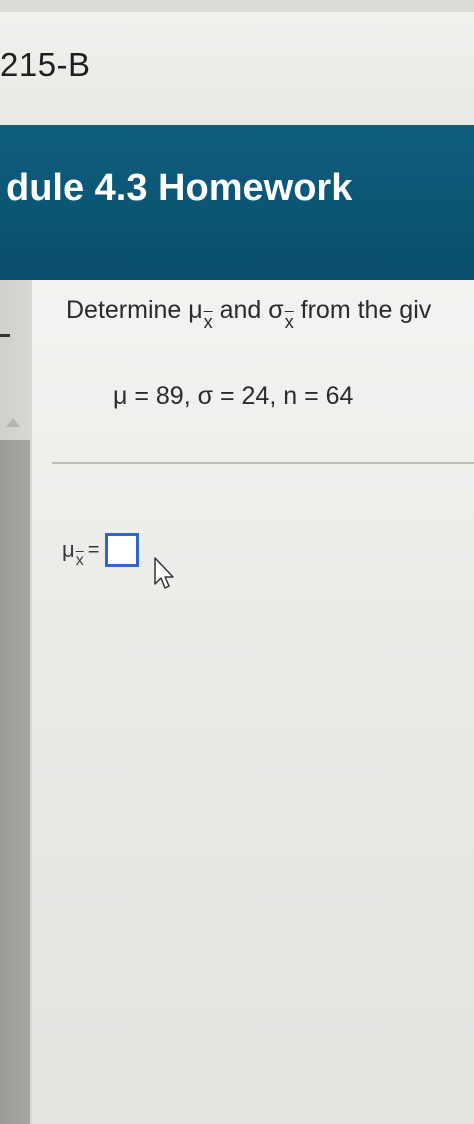  I want to click on answer-mu-x-bar-label: μx, so click(73, 553).